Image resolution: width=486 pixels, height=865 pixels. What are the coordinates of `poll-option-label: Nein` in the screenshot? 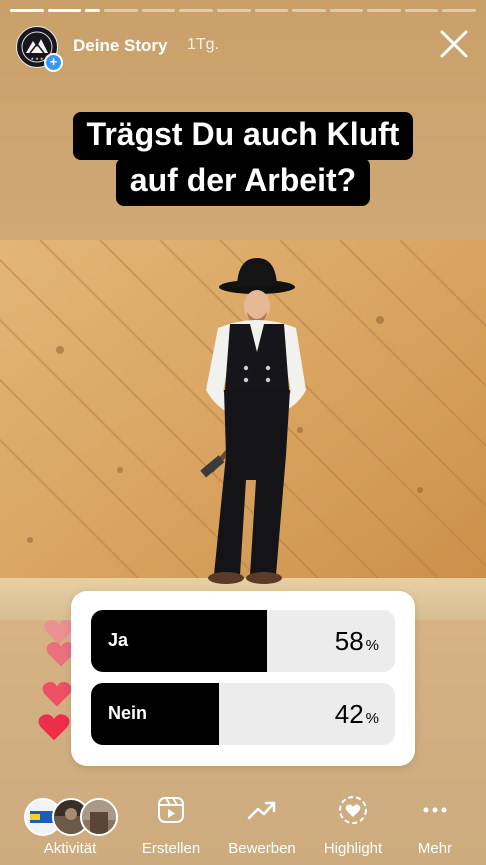 It's located at (128, 713).